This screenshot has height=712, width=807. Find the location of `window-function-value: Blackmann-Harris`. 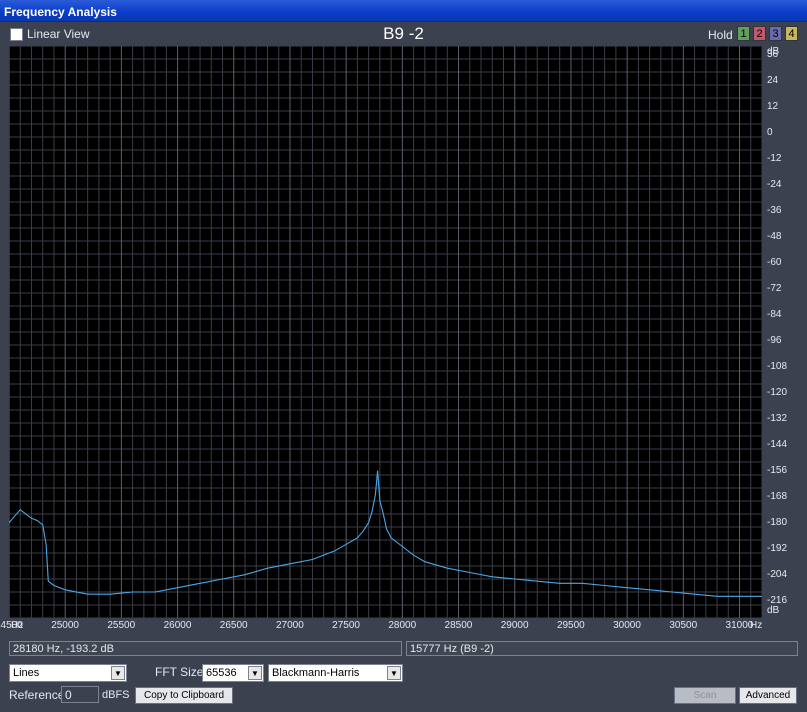

window-function-value: Blackmann-Harris is located at coordinates (316, 673).